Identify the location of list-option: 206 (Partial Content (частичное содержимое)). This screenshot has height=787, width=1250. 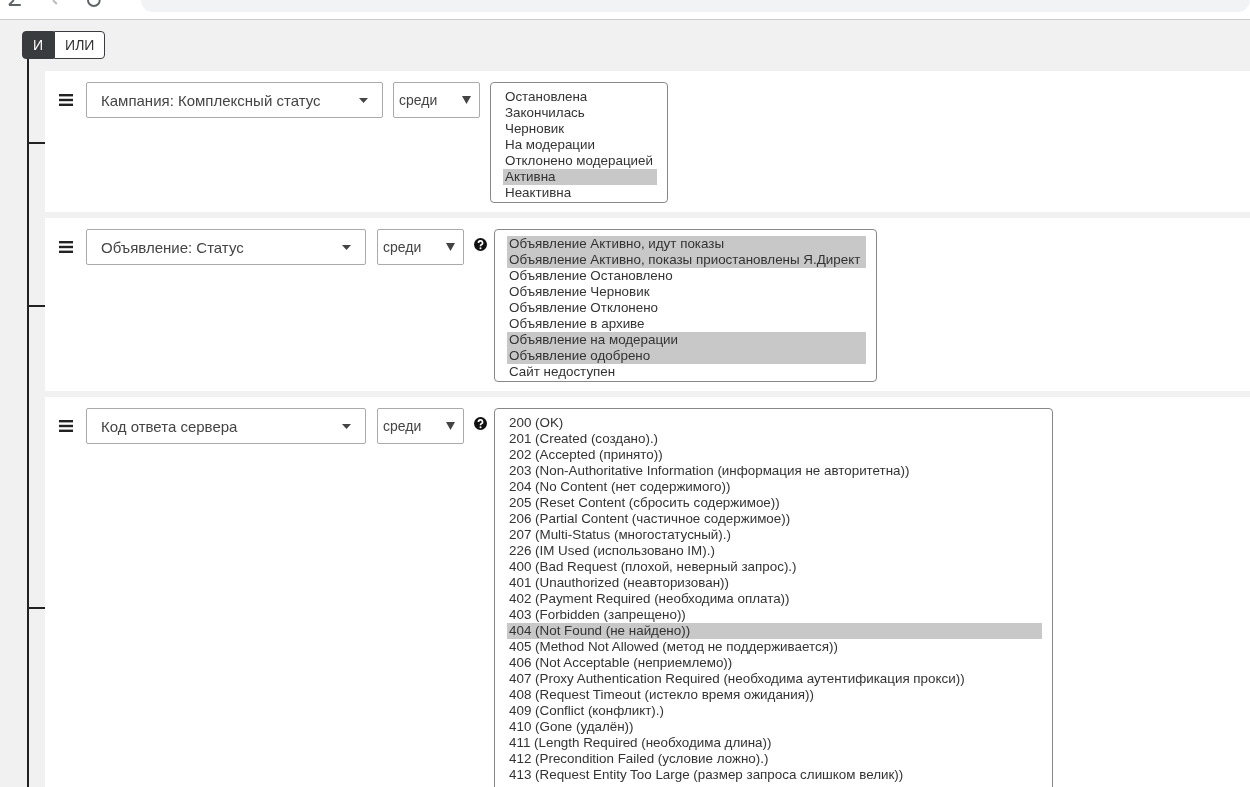
(774, 519).